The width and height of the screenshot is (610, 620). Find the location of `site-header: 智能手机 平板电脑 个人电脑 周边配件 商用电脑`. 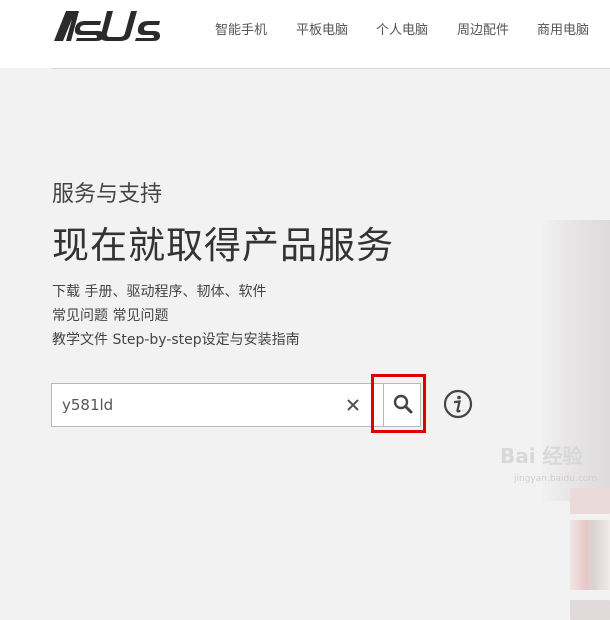

site-header: 智能手机 平板电脑 个人电脑 周边配件 商用电脑 is located at coordinates (305, 34).